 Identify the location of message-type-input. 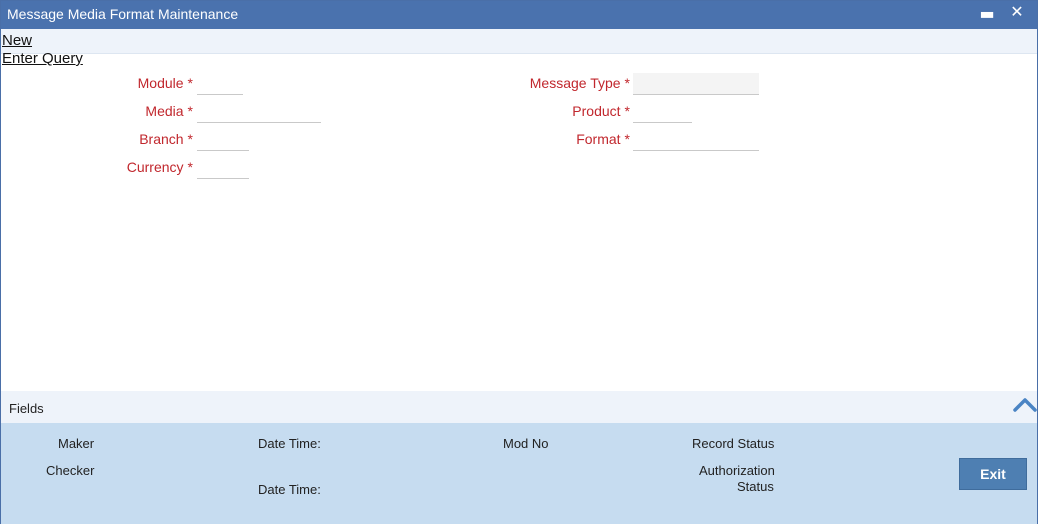
(696, 84).